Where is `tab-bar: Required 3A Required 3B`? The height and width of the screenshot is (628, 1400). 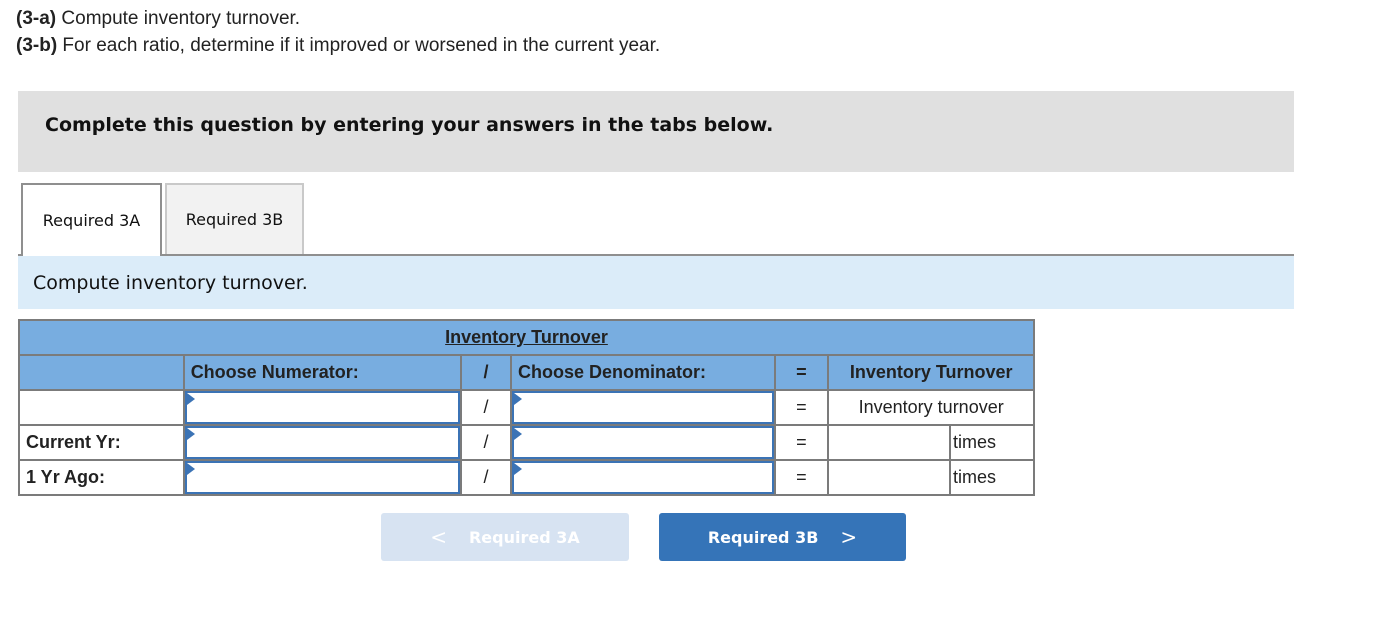
tab-bar: Required 3A Required 3B is located at coordinates (656, 219).